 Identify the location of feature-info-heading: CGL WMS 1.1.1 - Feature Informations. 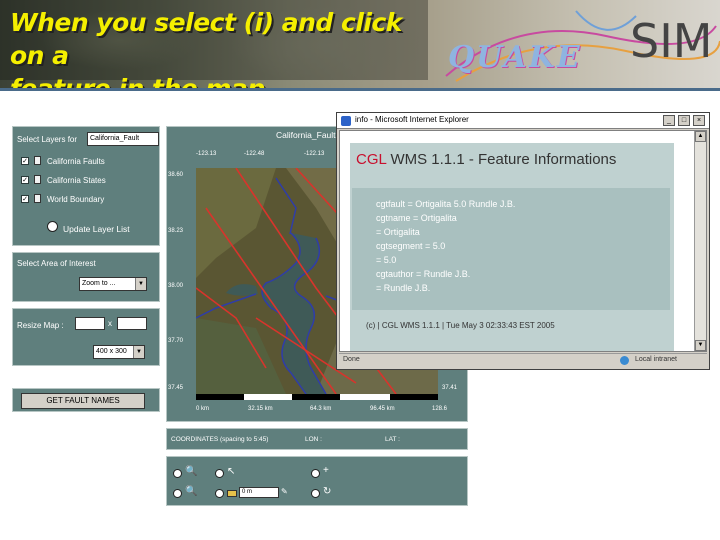
(486, 159).